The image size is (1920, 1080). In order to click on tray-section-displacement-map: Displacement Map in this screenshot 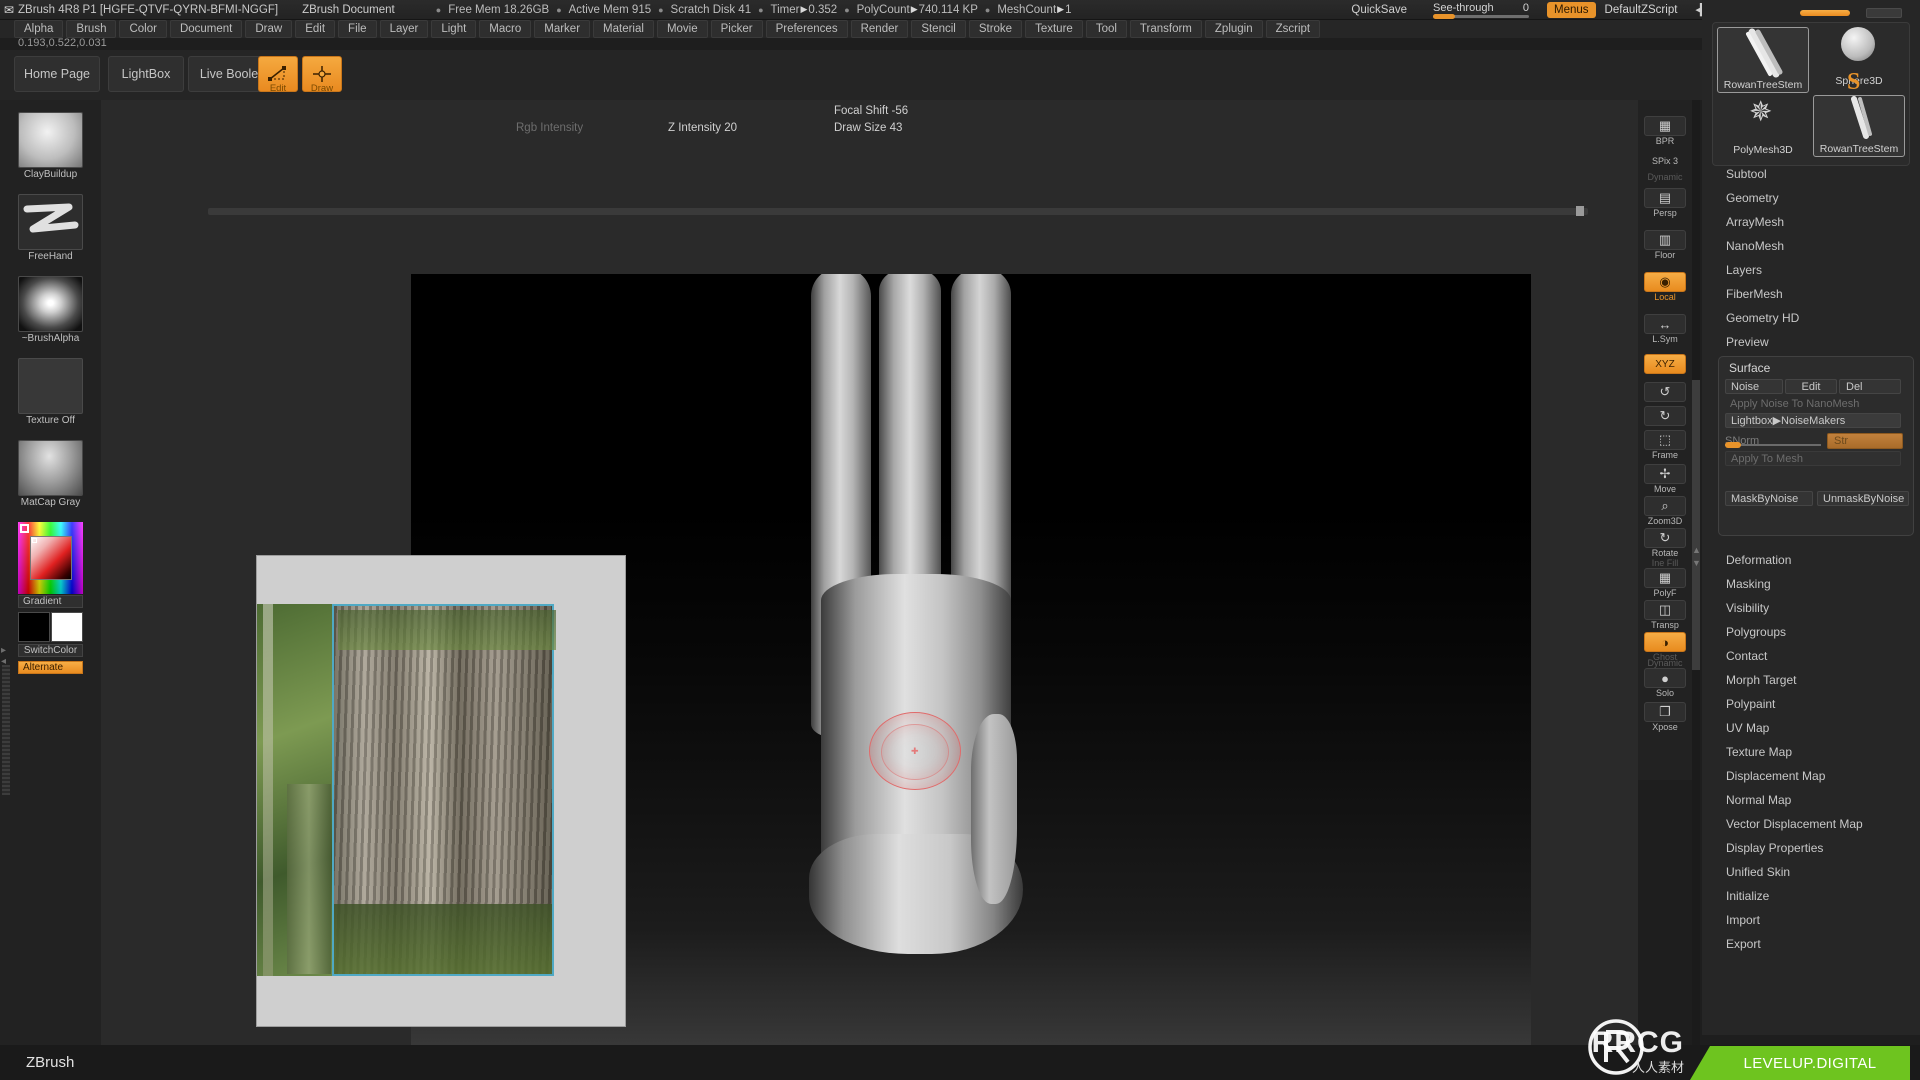, I will do `click(1775, 776)`.